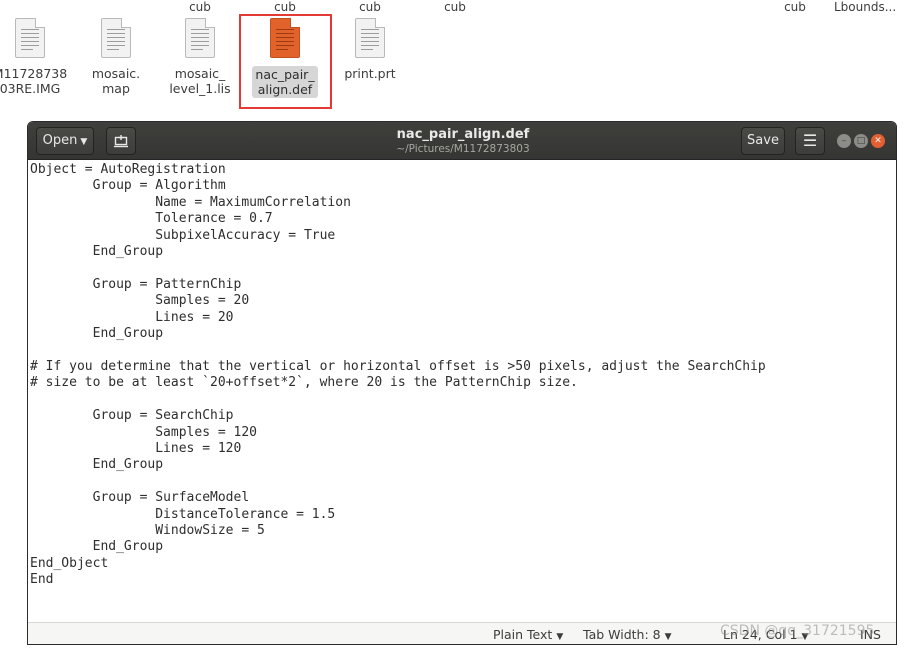 The height and width of the screenshot is (648, 904). What do you see at coordinates (370, 73) in the screenshot?
I see `file-name: print.prt` at bounding box center [370, 73].